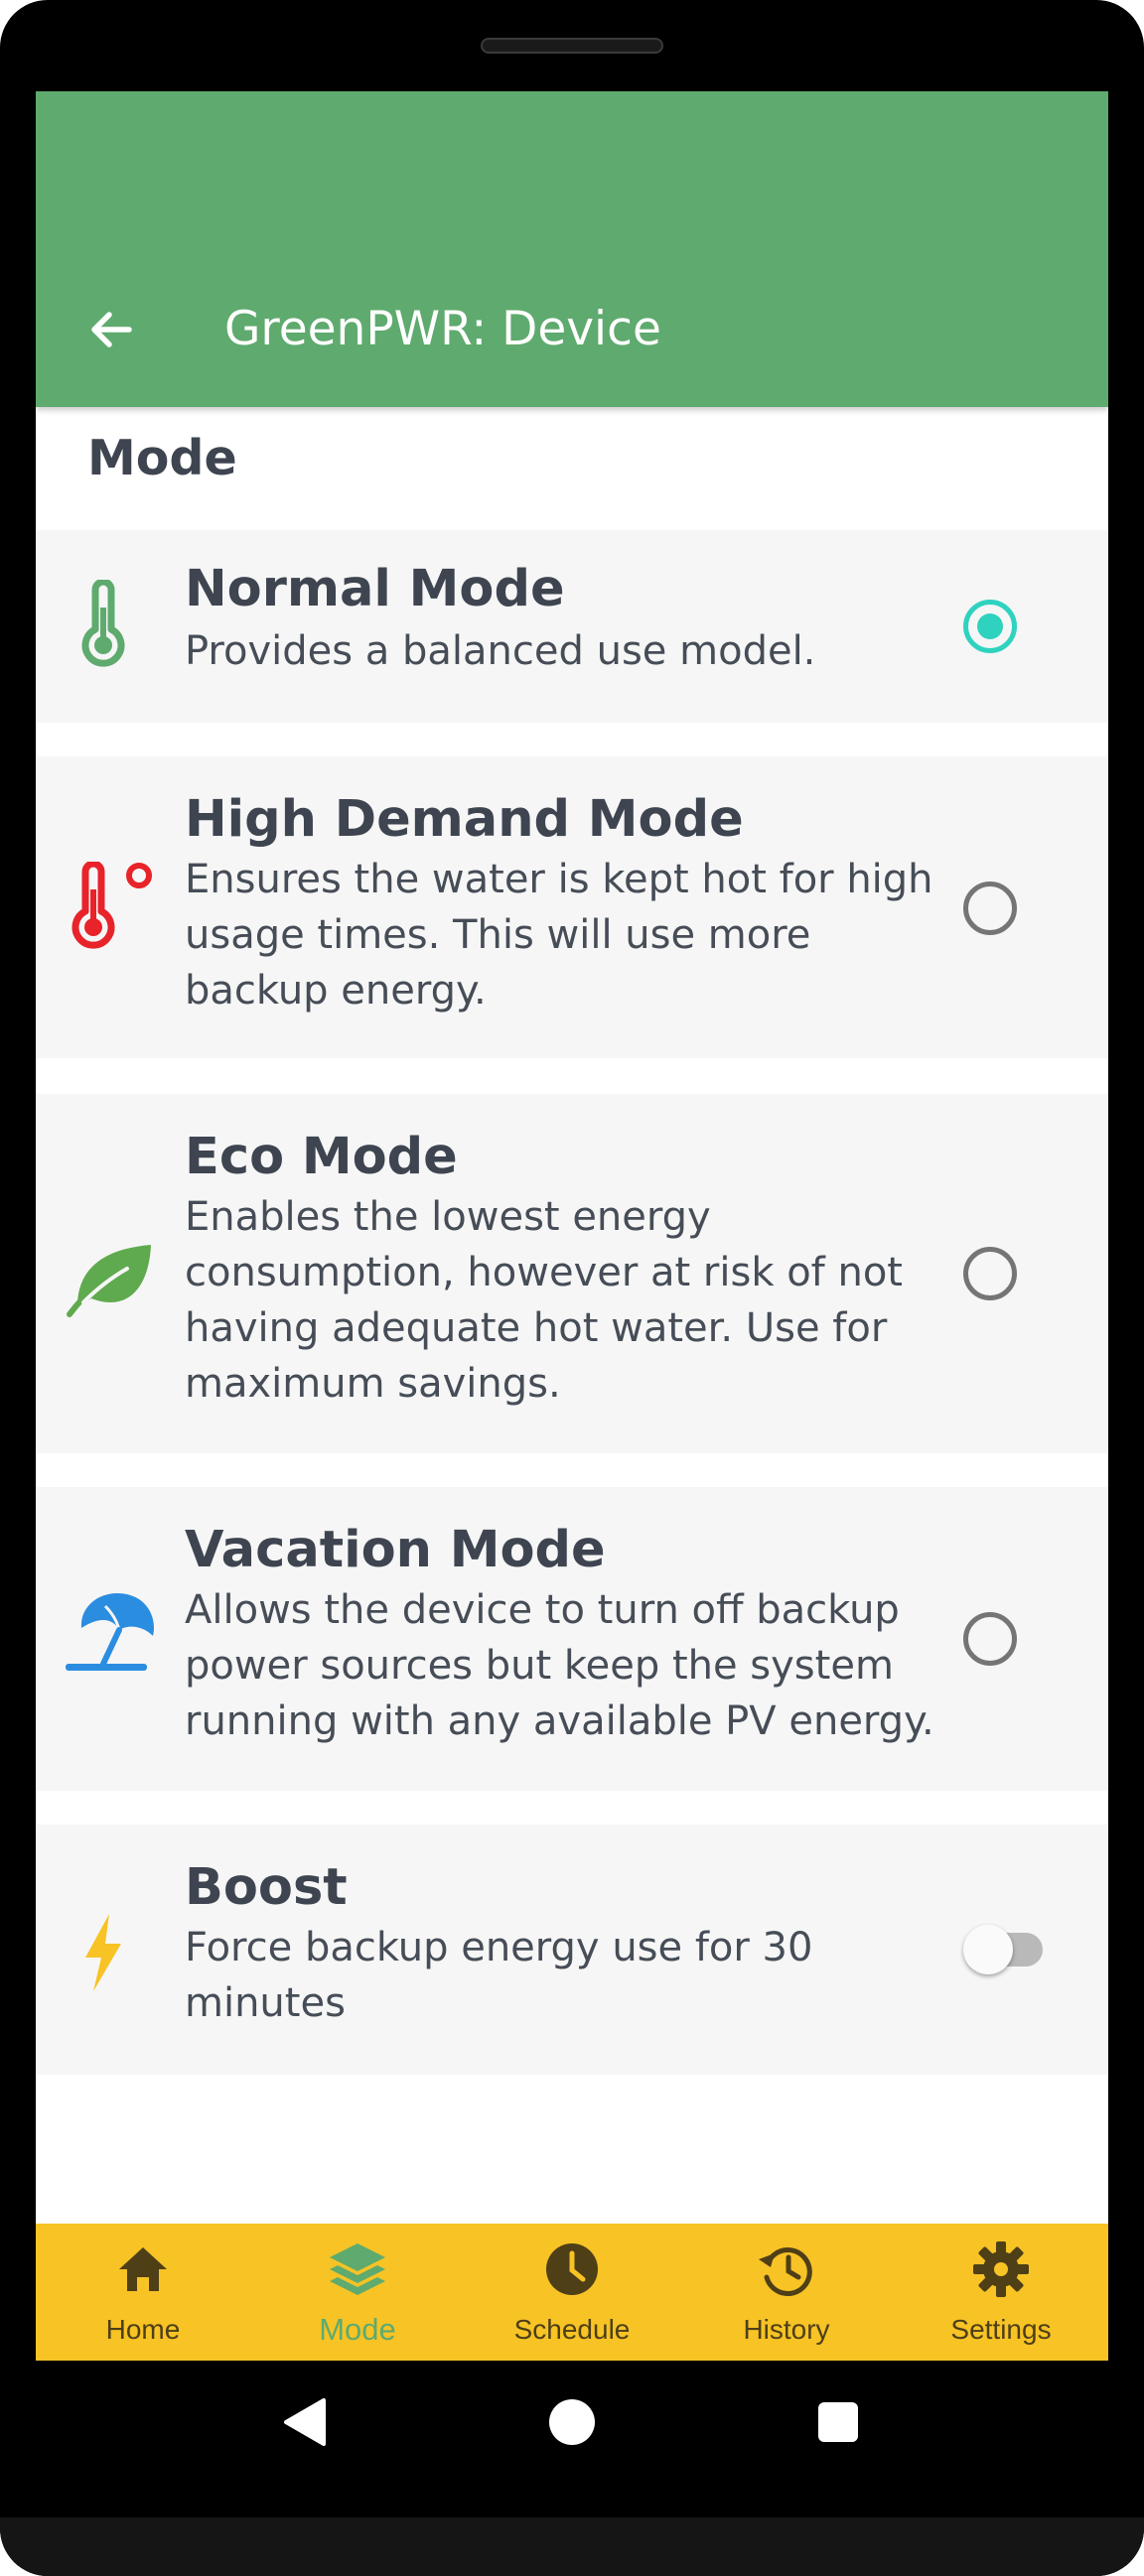  Describe the element at coordinates (443, 329) in the screenshot. I see `page-title: GreenPWR: Device` at that location.